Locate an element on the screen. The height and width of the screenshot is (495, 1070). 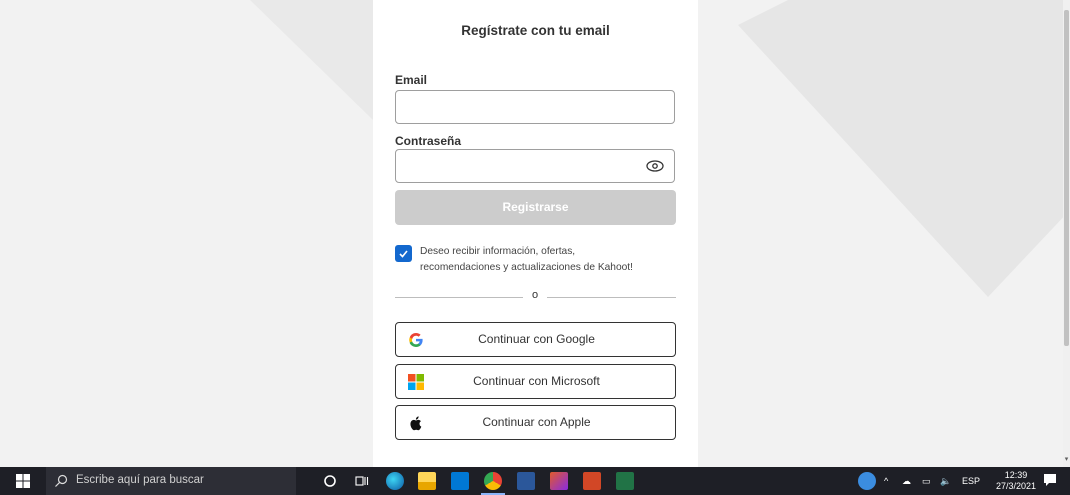
scroll-down-arrow-icon: ▾ is located at coordinates (1066, 459).